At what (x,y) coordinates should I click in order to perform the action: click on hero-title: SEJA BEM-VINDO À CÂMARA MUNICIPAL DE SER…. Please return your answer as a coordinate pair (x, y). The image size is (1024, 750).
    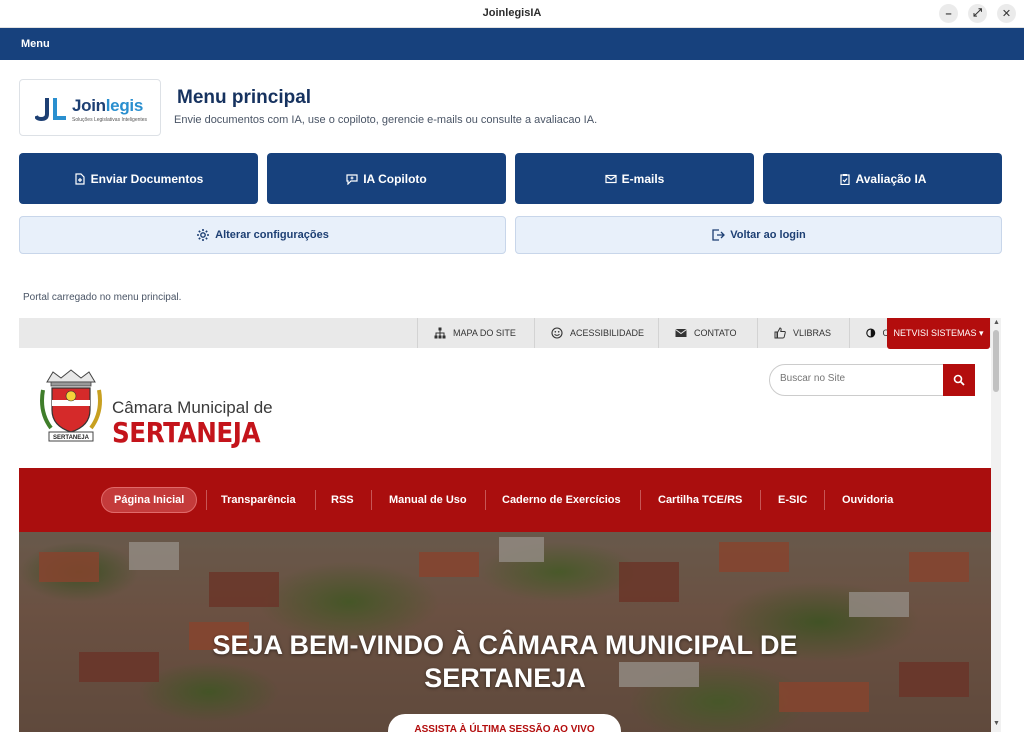
    Looking at the image, I should click on (505, 661).